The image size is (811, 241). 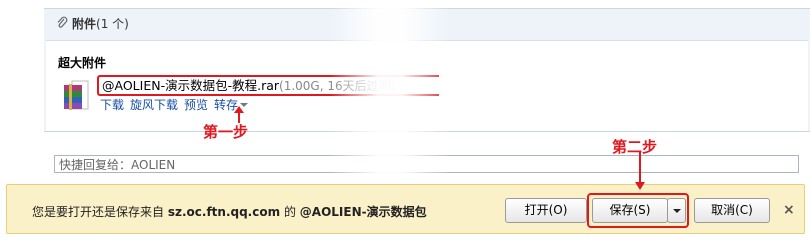 I want to click on attachment-actions: 下载 旋风下载 预览 转存, so click(x=177, y=104).